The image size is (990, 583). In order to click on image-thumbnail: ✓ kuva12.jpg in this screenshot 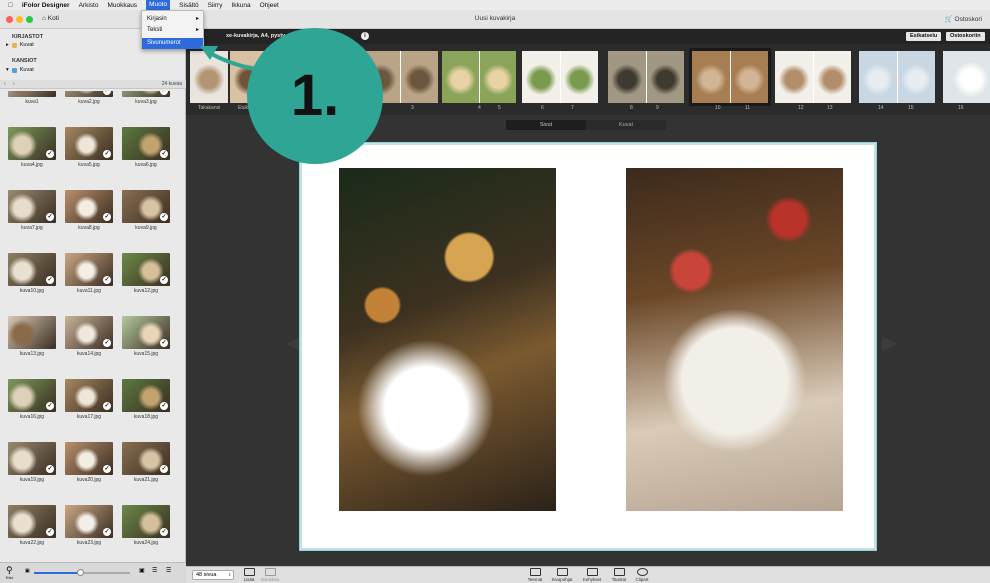, I will do `click(146, 273)`.